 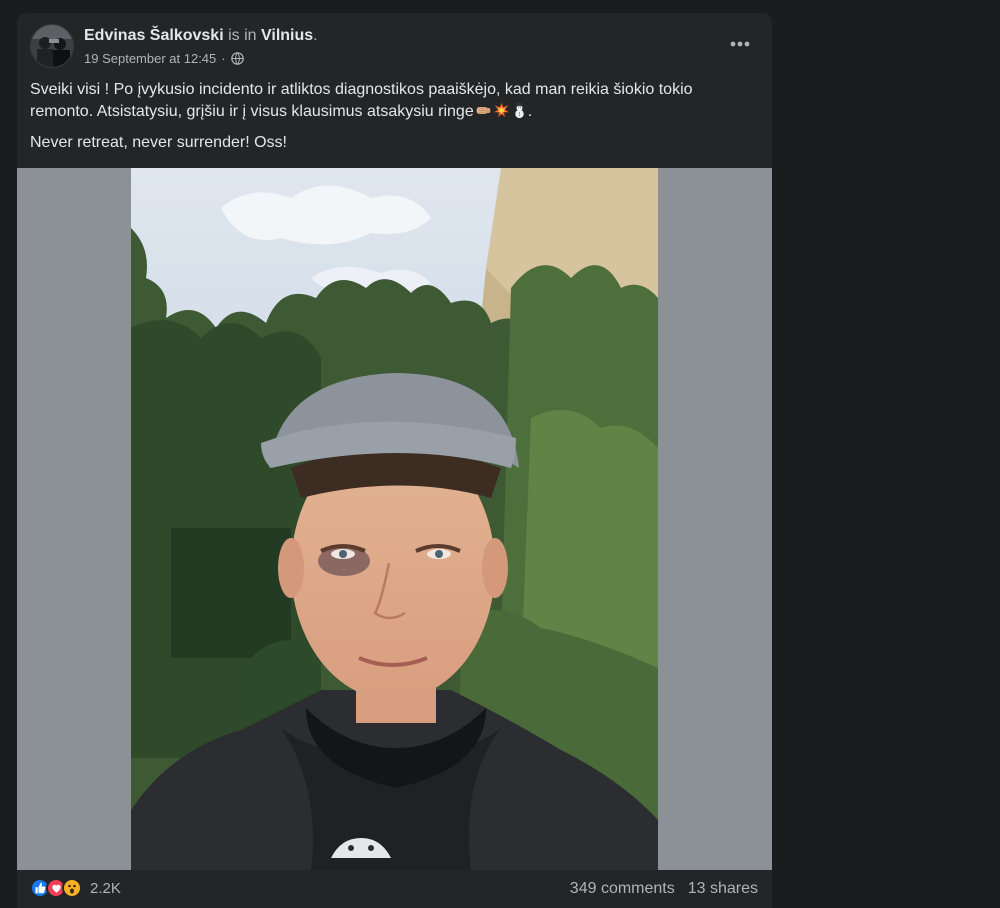 I want to click on author-line: Edvinas Šalkovski is in Vilnius., so click(x=201, y=36).